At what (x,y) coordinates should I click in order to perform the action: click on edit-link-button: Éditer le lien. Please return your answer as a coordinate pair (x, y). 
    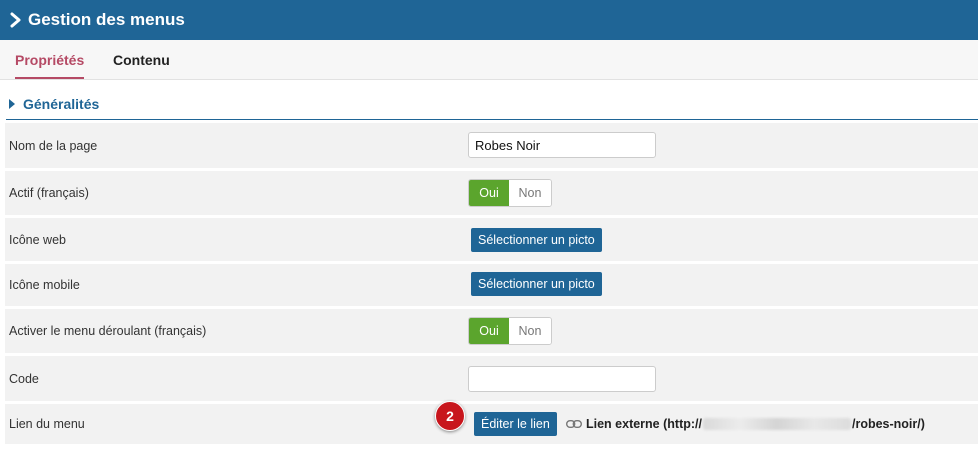
    Looking at the image, I should click on (515, 424).